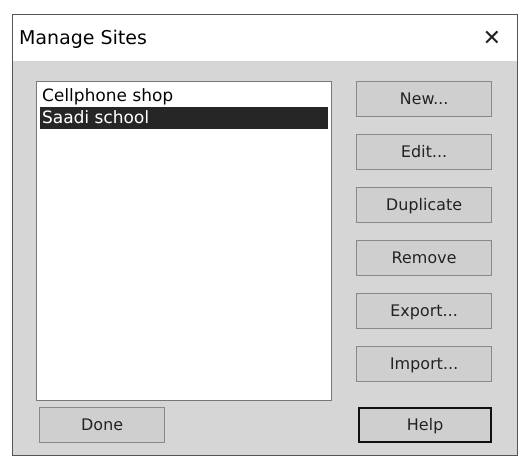 This screenshot has height=470, width=525. What do you see at coordinates (424, 205) in the screenshot?
I see `dialog-button: Duplicate` at bounding box center [424, 205].